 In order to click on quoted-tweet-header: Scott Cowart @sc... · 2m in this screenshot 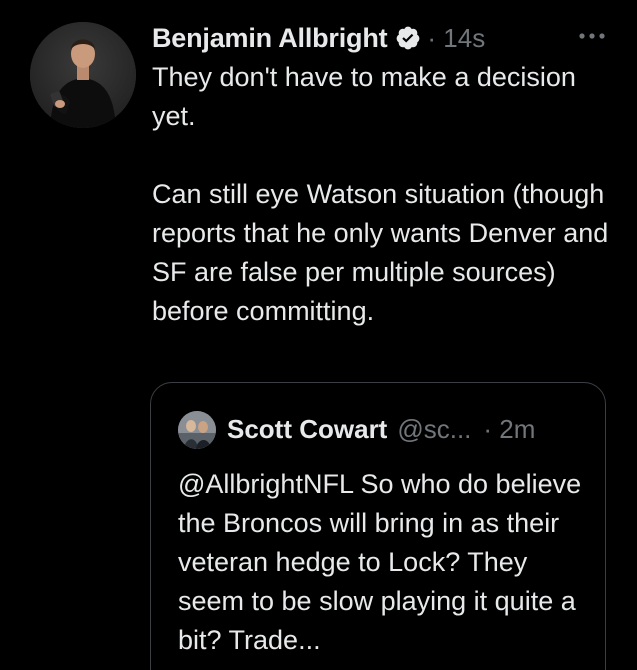, I will do `click(381, 429)`.